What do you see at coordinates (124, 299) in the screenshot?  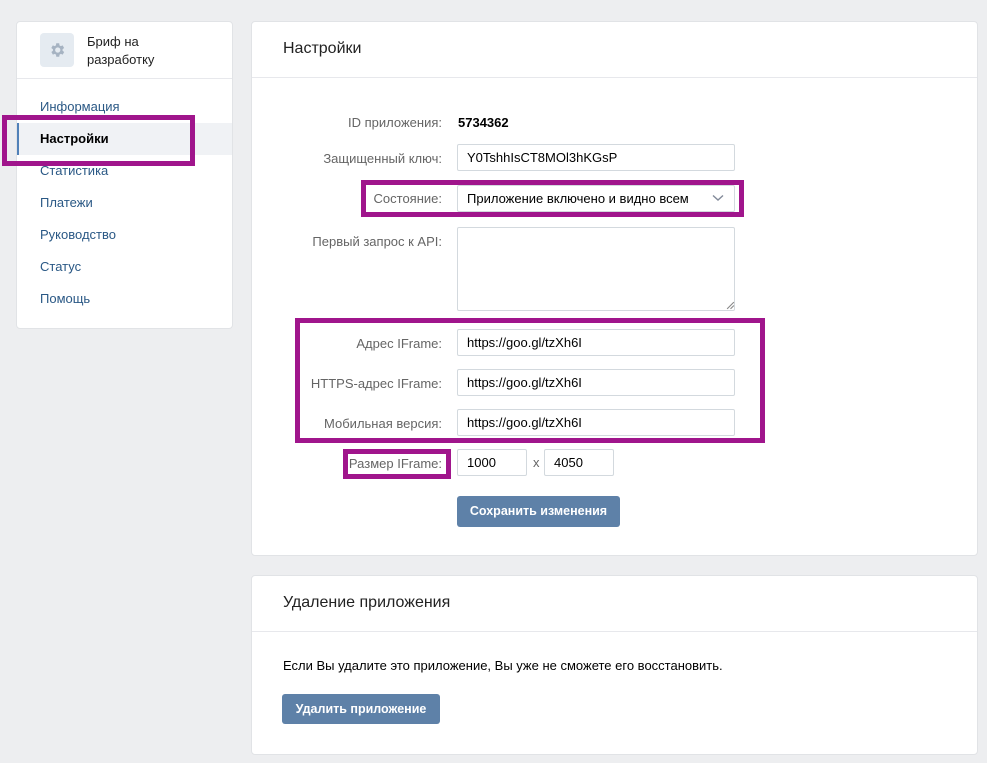 I see `sidebar-item-help: Помощь` at bounding box center [124, 299].